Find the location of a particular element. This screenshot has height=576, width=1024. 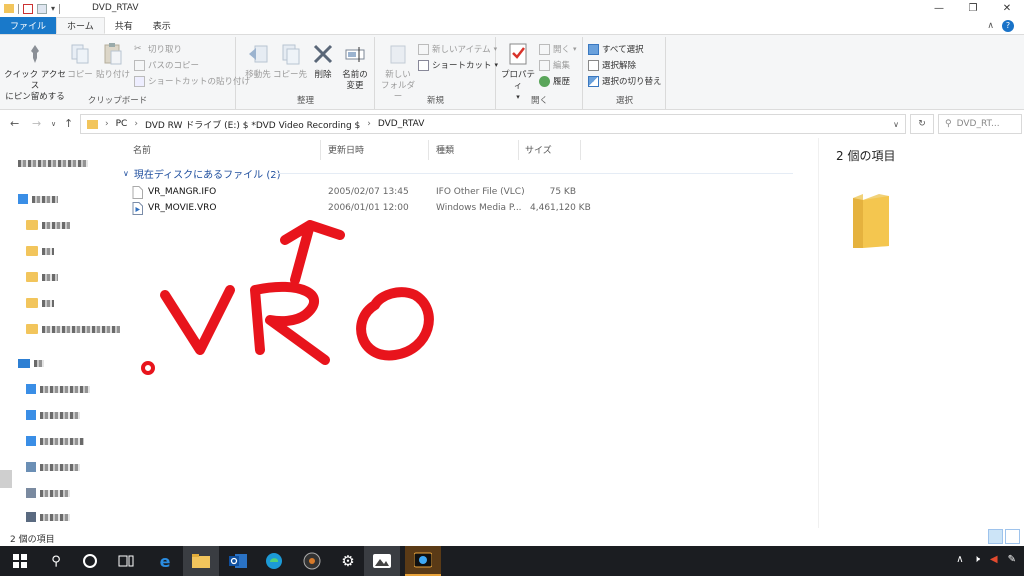

nav-item-this-pc is located at coordinates (31, 363).